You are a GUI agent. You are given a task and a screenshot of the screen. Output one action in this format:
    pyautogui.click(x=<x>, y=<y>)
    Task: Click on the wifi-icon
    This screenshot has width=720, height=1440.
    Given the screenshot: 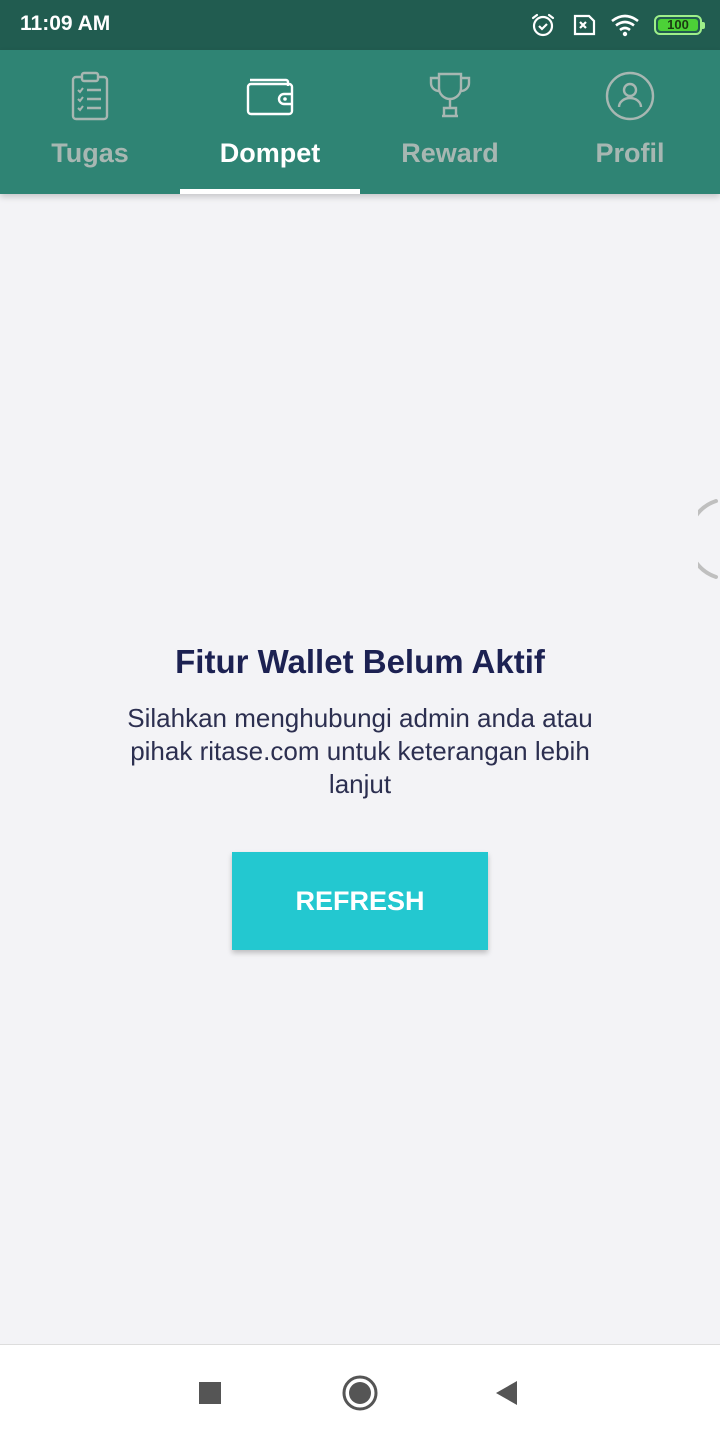 What is the action you would take?
    pyautogui.click(x=625, y=25)
    